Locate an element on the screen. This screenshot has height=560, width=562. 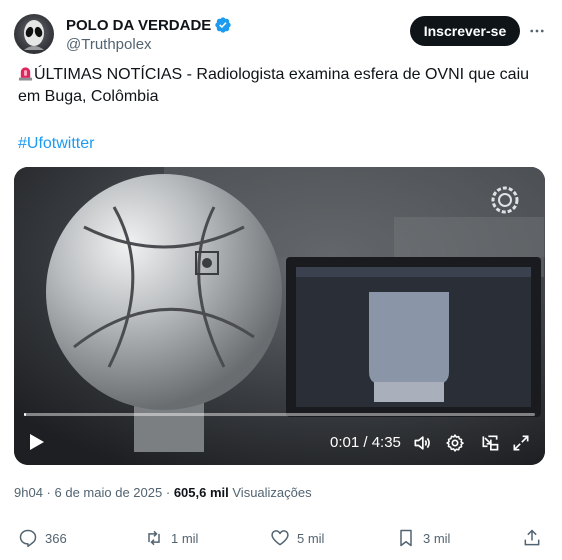
bookmark-count: 3 mil is located at coordinates (437, 538).